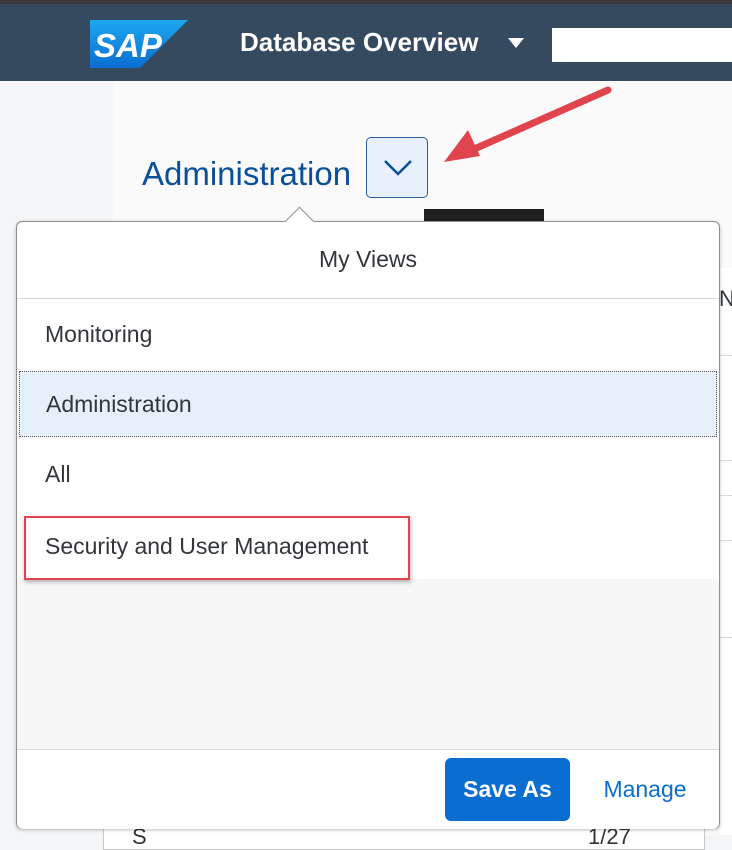 The height and width of the screenshot is (850, 732). Describe the element at coordinates (642, 45) in the screenshot. I see `shell-search-input` at that location.